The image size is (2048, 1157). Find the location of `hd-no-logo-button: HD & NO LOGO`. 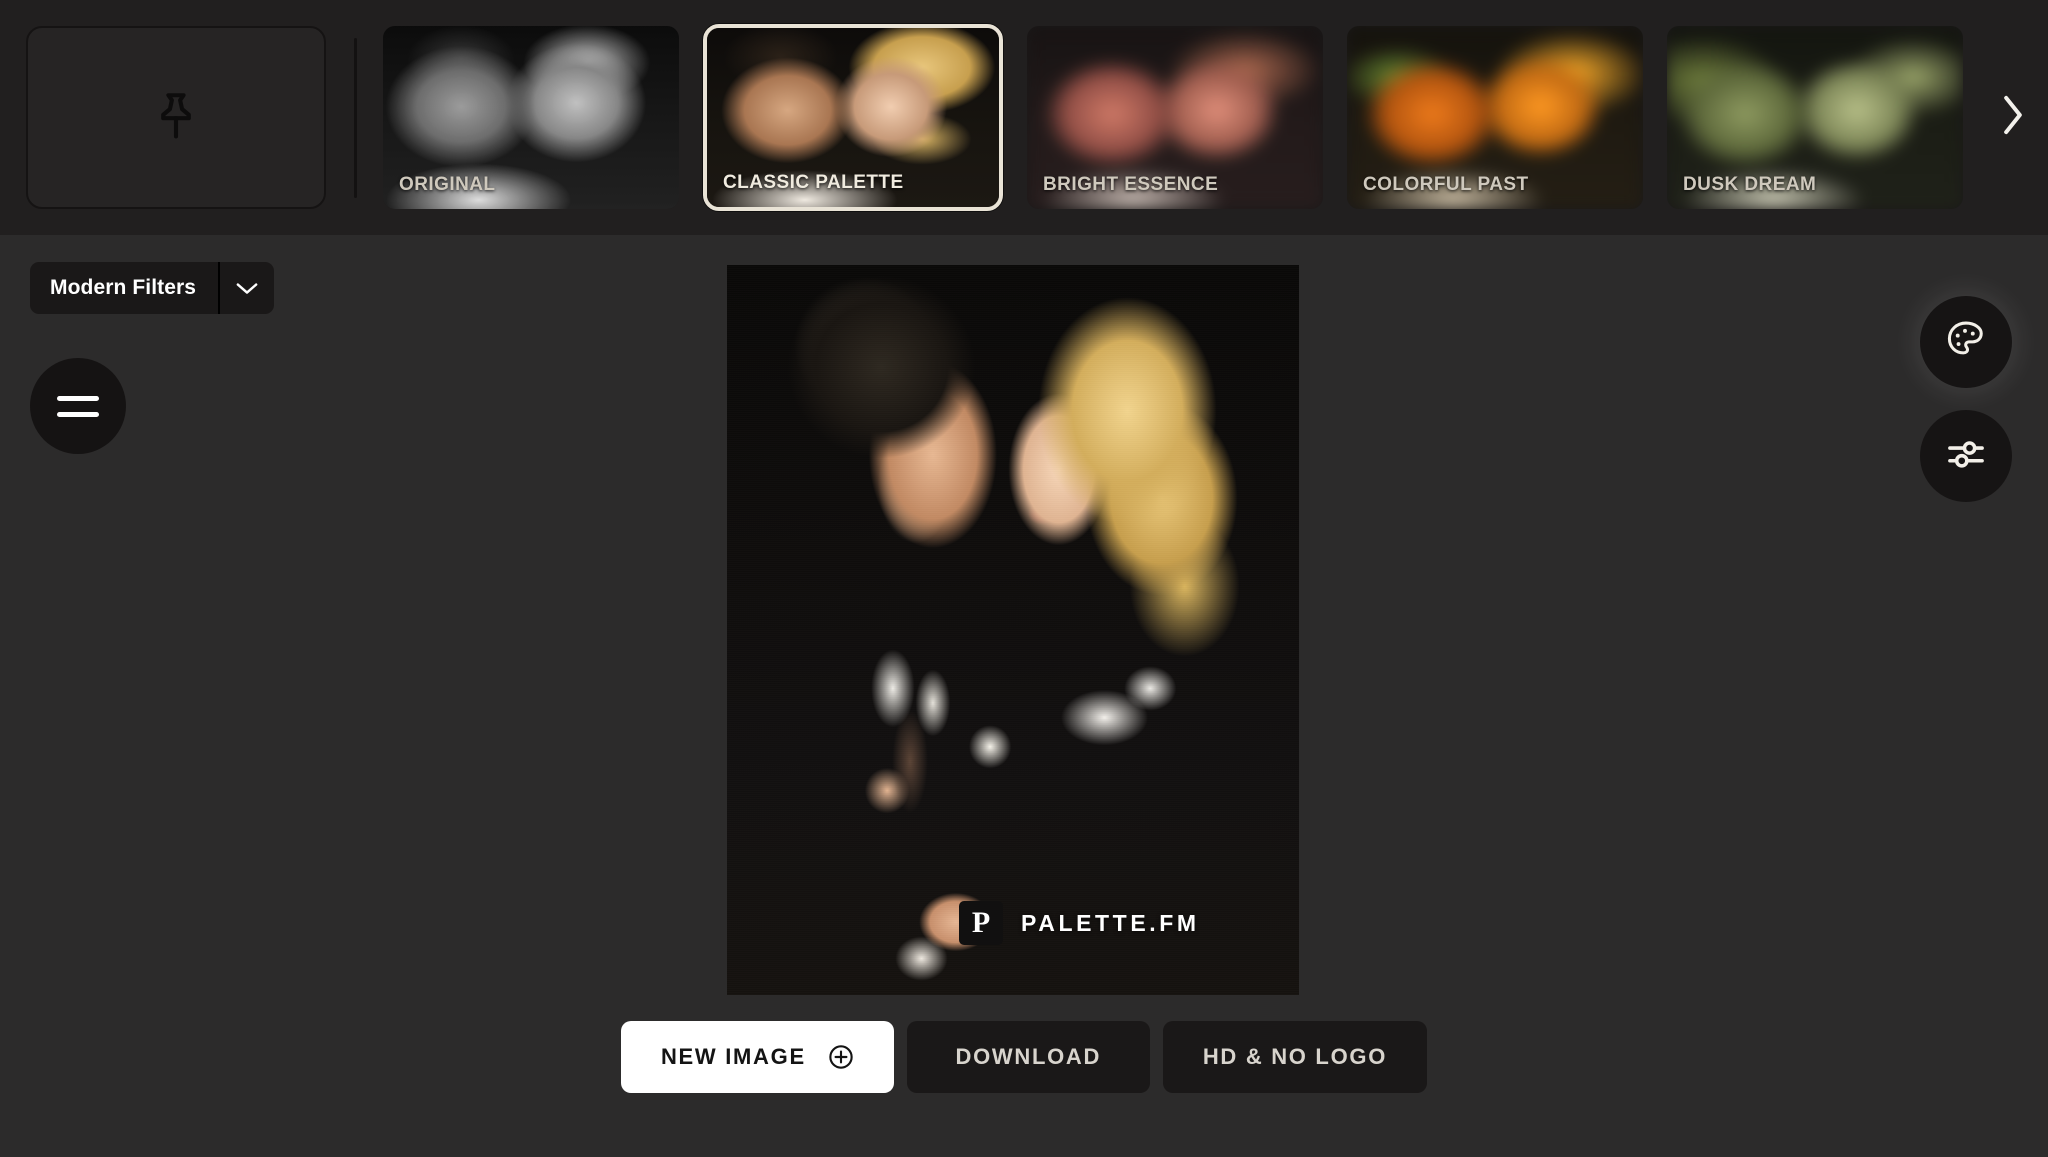

hd-no-logo-button: HD & NO LOGO is located at coordinates (1295, 1057).